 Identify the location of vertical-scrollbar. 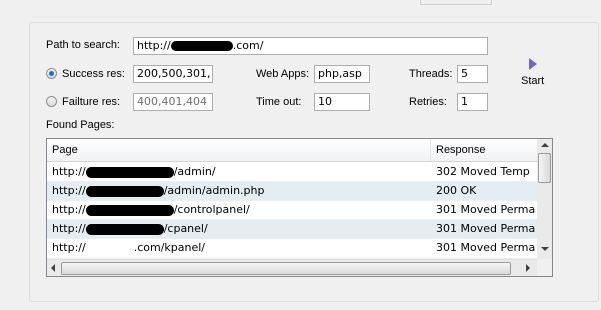
(544, 199).